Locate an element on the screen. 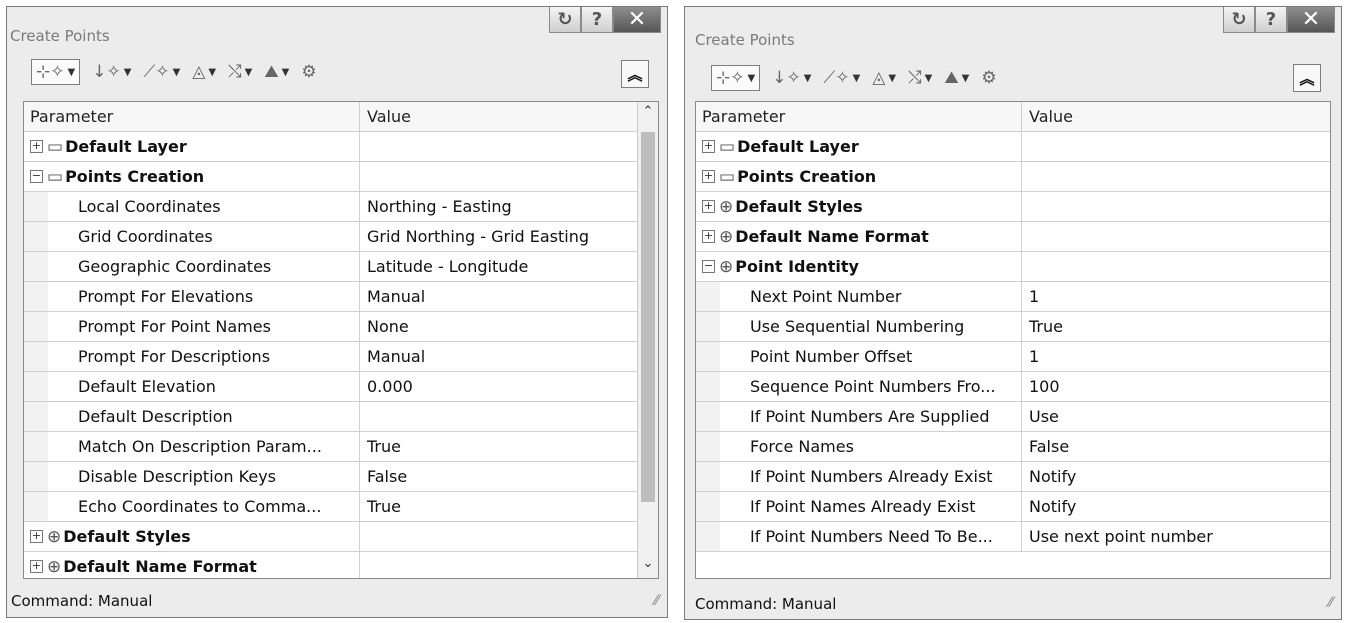 The image size is (1348, 623). scroll-up-icon: ⌃ is located at coordinates (648, 114).